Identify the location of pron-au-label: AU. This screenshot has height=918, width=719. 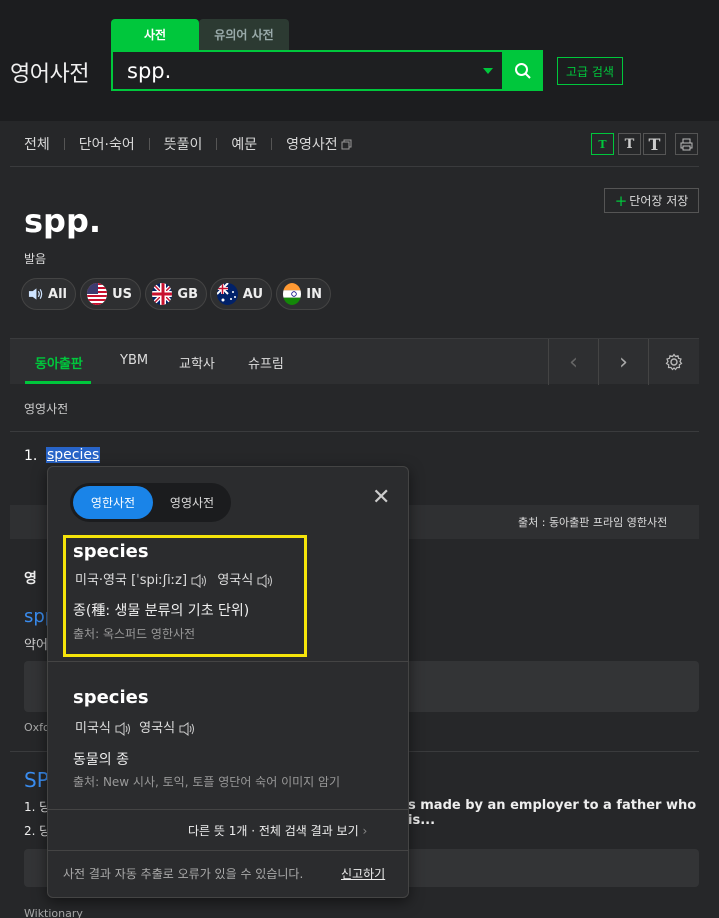
(252, 294).